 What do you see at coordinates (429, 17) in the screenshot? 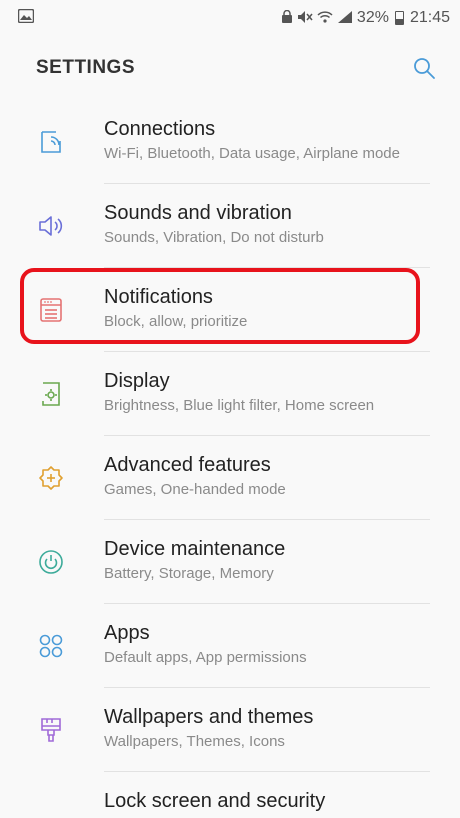
I see `clock: 21:45` at bounding box center [429, 17].